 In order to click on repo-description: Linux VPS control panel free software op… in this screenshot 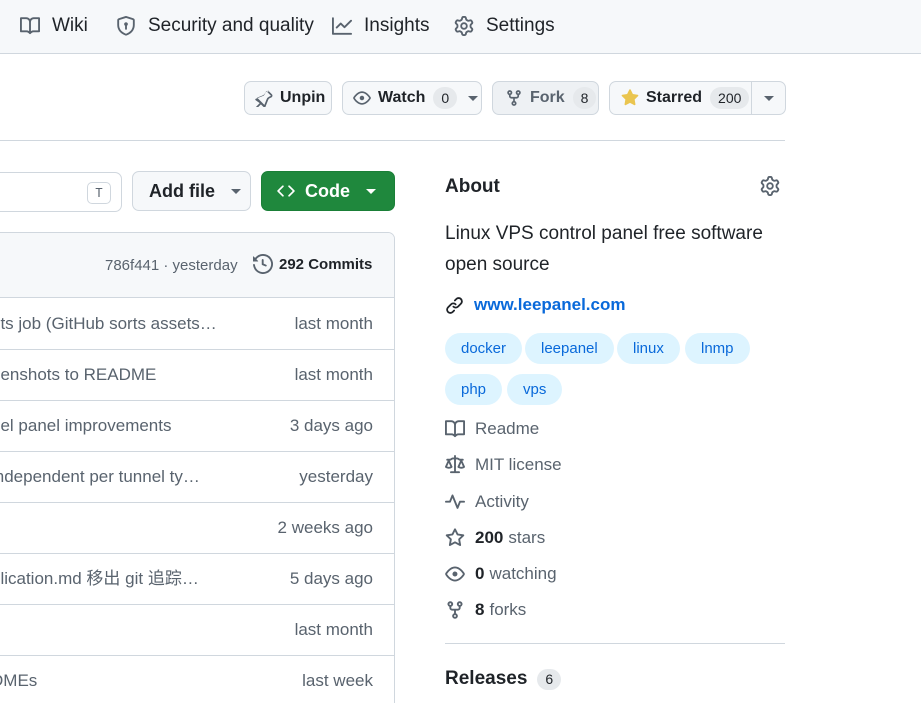, I will do `click(604, 249)`.